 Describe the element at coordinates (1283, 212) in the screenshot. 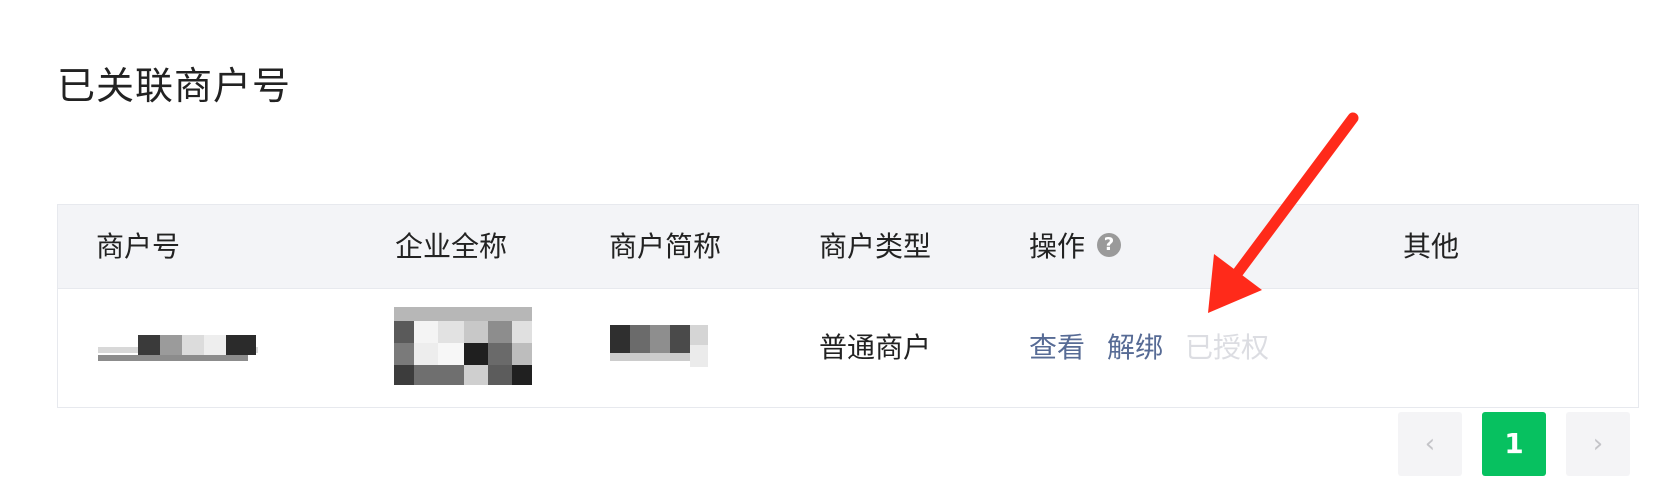

I see `arrow-annotation-icon` at that location.